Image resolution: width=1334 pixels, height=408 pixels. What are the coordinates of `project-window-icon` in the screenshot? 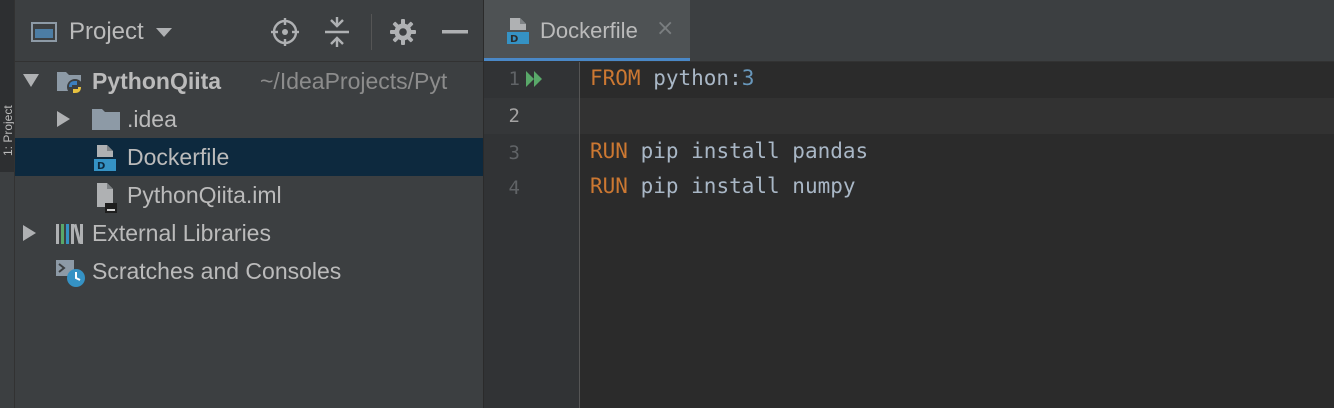 It's located at (44, 32).